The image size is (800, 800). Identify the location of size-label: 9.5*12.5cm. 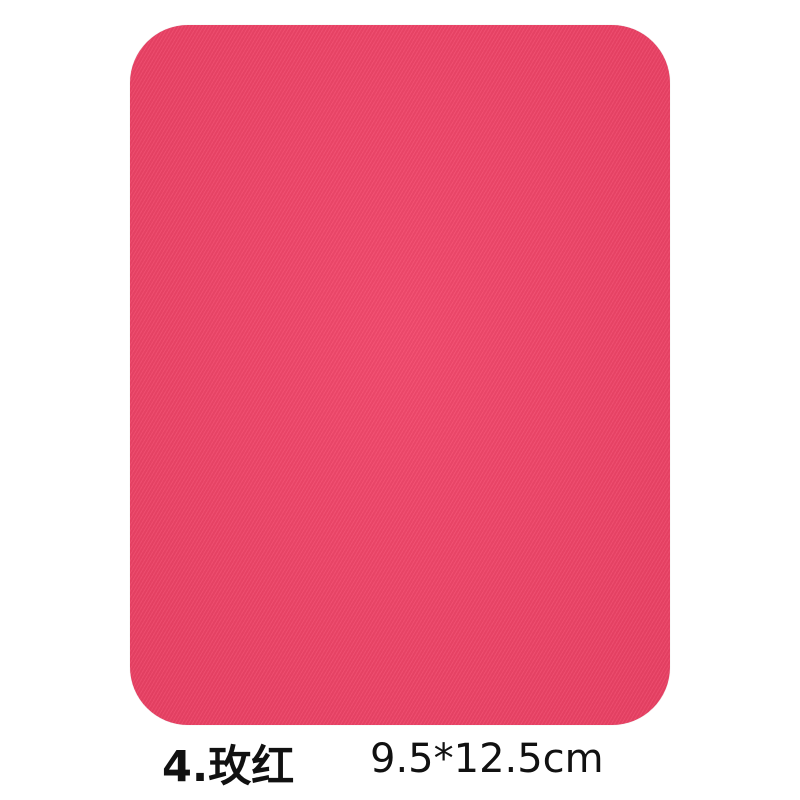
(487, 759).